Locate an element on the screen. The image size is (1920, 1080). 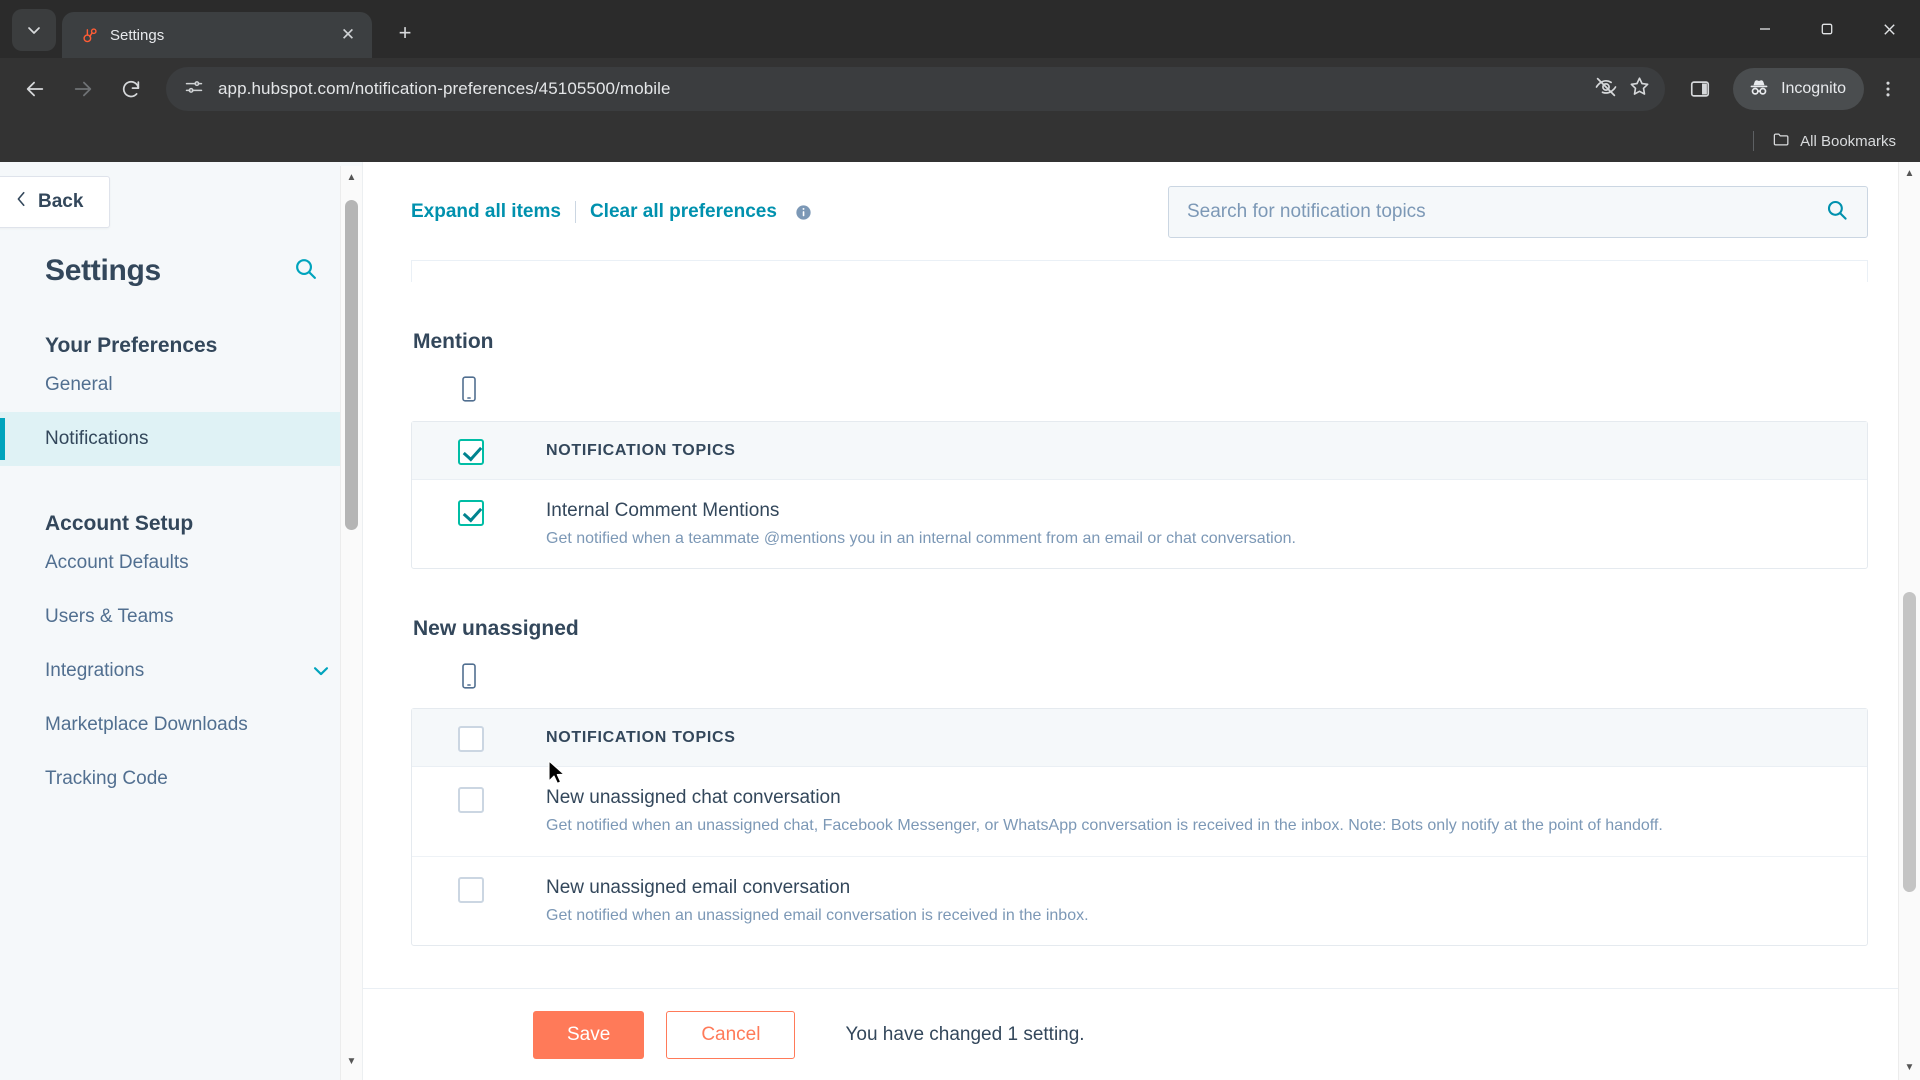
sidebar-scrollbar: ▲ ▼ is located at coordinates (351, 623).